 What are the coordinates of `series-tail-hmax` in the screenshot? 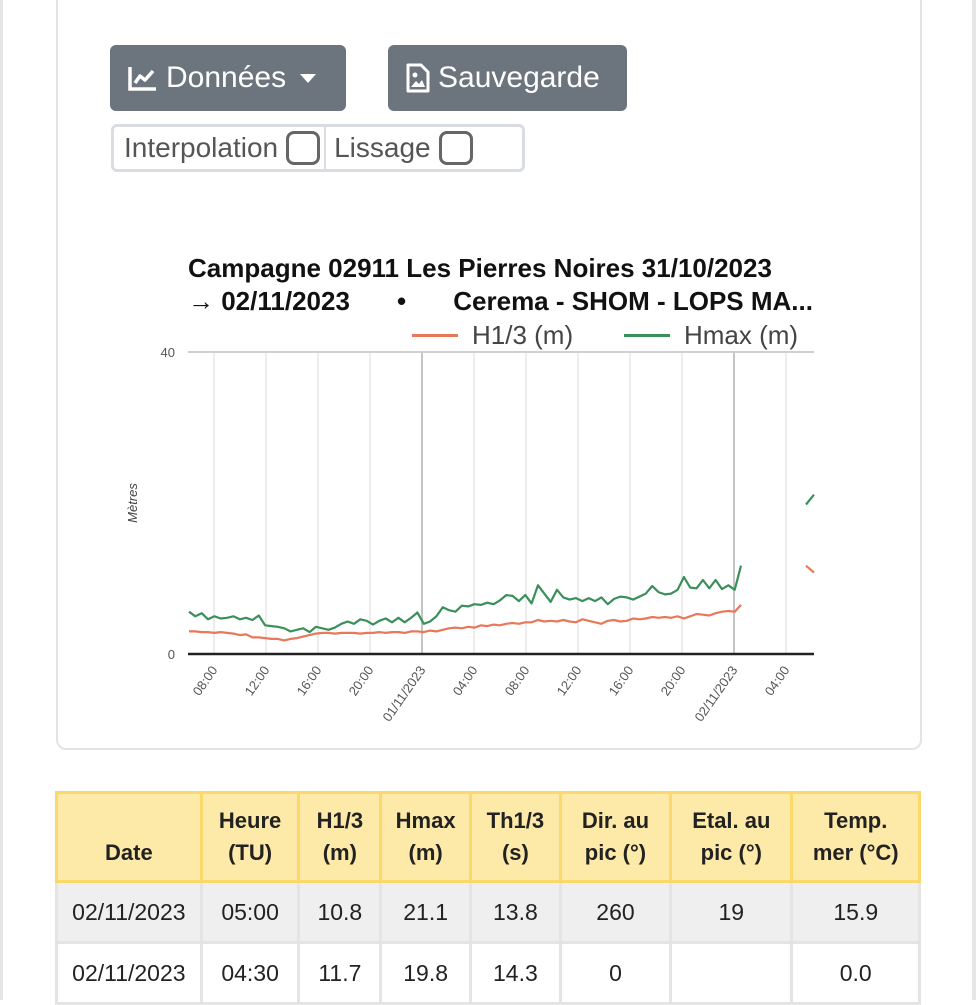 It's located at (810, 500).